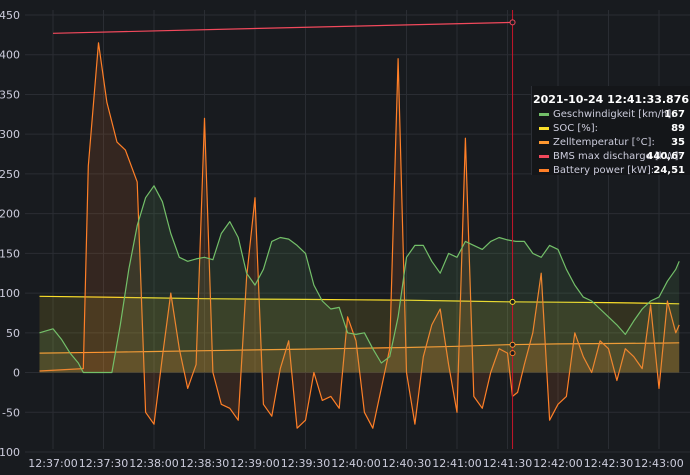 The width and height of the screenshot is (690, 475). I want to click on x-tick-label: 12:42:30, so click(608, 463).